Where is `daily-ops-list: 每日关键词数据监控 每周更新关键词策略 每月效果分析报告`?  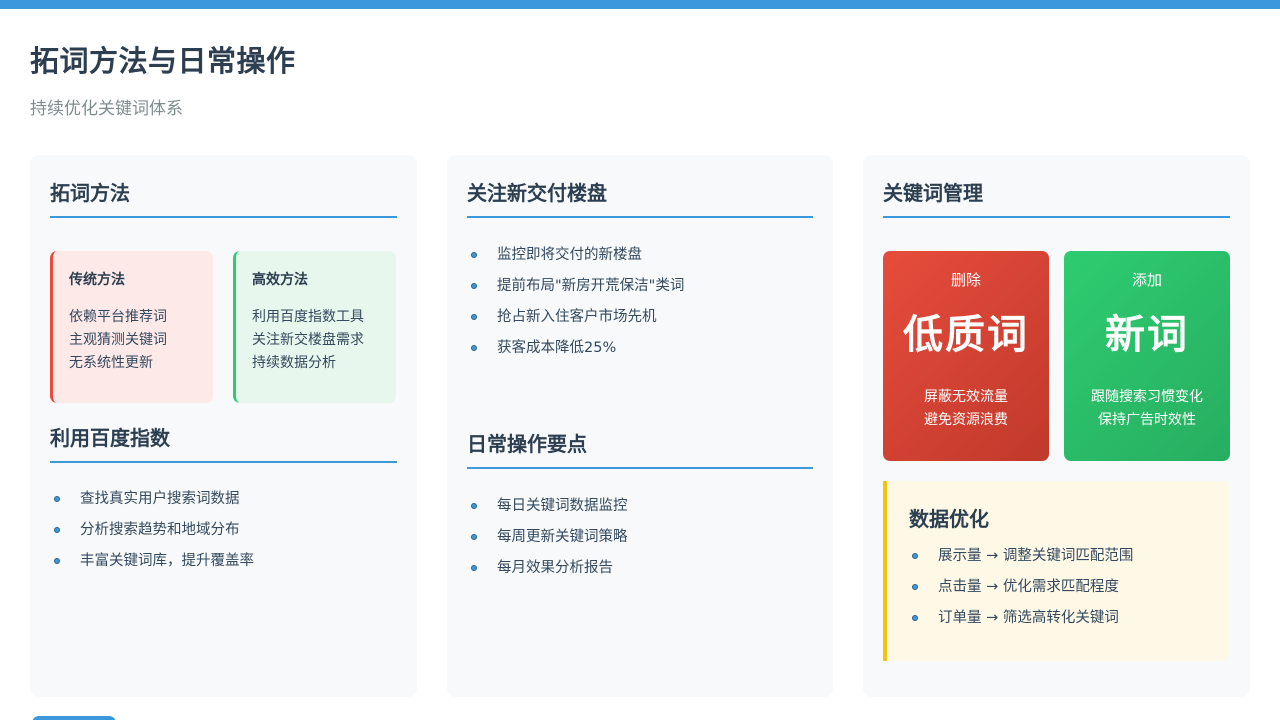
daily-ops-list: 每日关键词数据监控 每周更新关键词策略 每月效果分析报告 is located at coordinates (640, 541).